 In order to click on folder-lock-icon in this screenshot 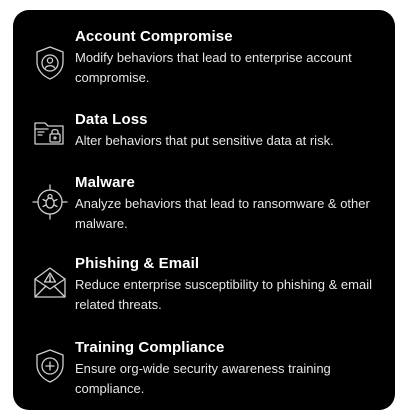, I will do `click(50, 133)`.